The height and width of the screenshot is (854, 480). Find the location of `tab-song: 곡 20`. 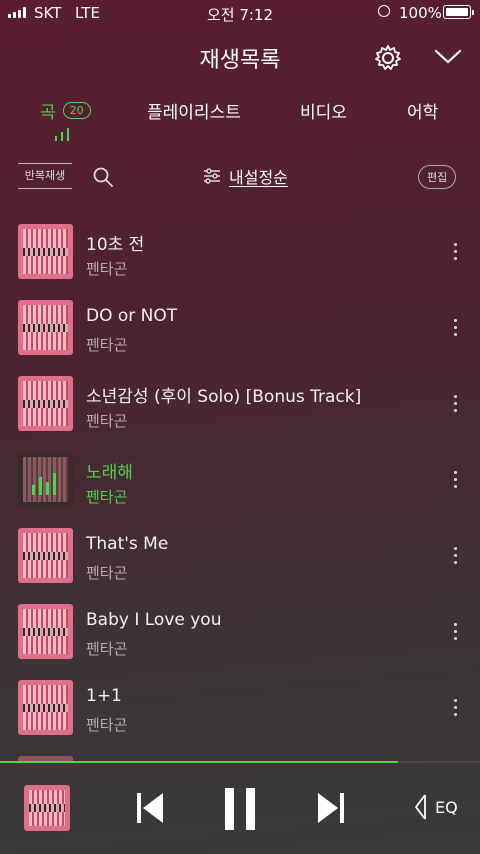

tab-song: 곡 20 is located at coordinates (65, 110).